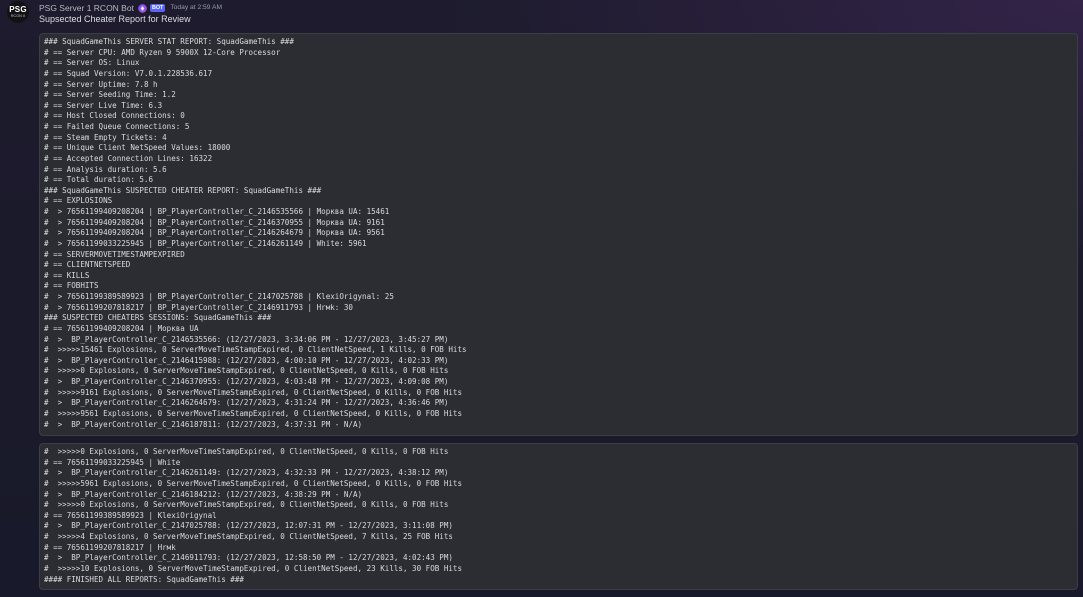 The width and height of the screenshot is (1083, 597). What do you see at coordinates (105, 137) in the screenshot?
I see `code-line: # == Steam Empty Tickets: 4` at bounding box center [105, 137].